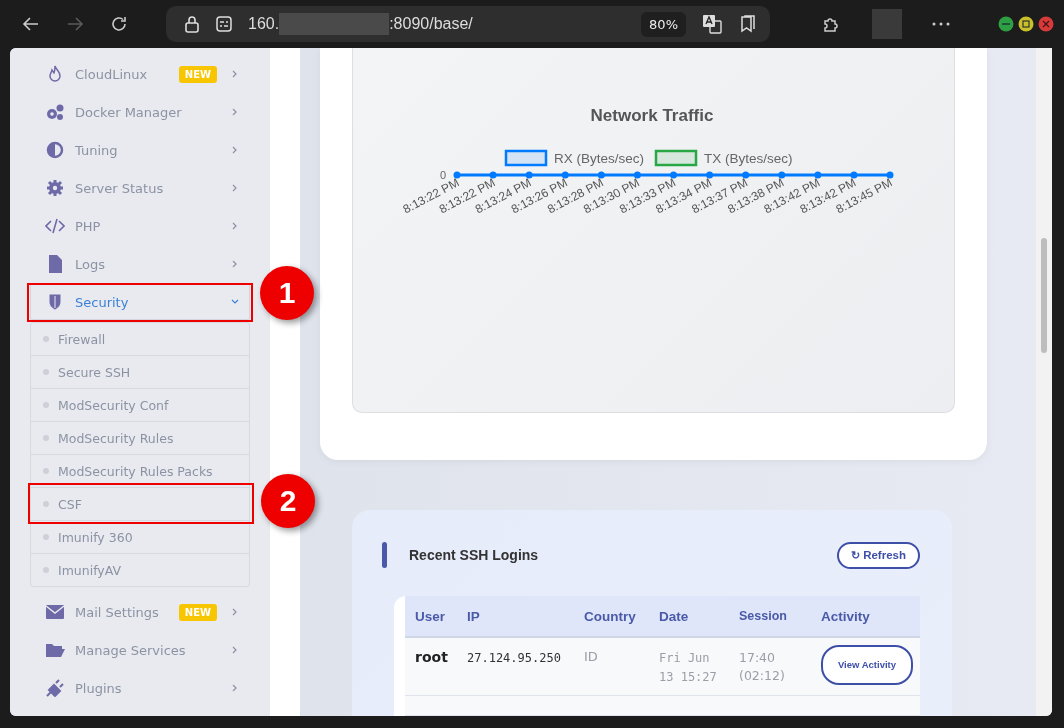 This screenshot has height=728, width=1064. Describe the element at coordinates (140, 74) in the screenshot. I see `sidebar-item: CloudLinux NEW` at that location.